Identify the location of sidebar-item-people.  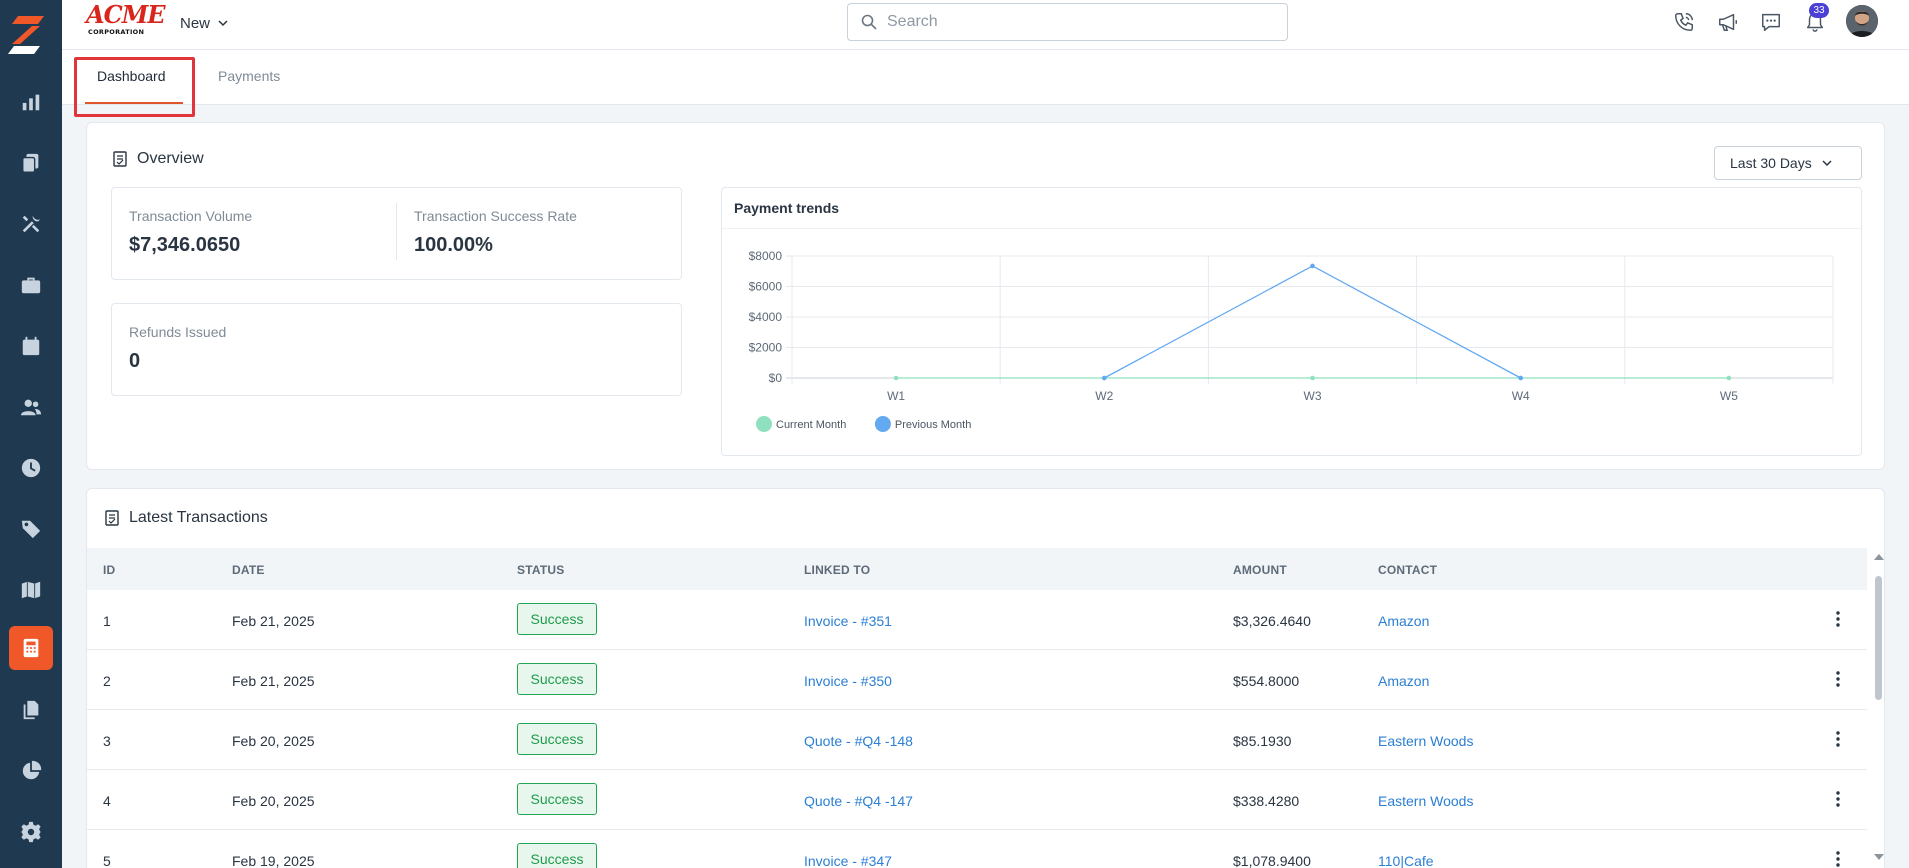
(31, 407).